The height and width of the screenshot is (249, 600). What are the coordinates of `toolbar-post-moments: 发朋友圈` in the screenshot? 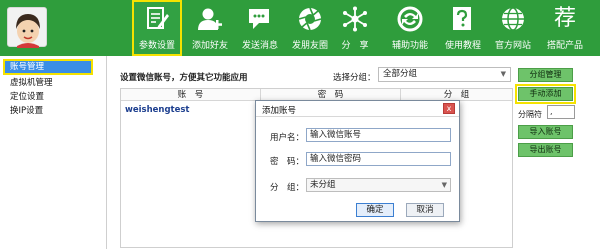 It's located at (310, 28).